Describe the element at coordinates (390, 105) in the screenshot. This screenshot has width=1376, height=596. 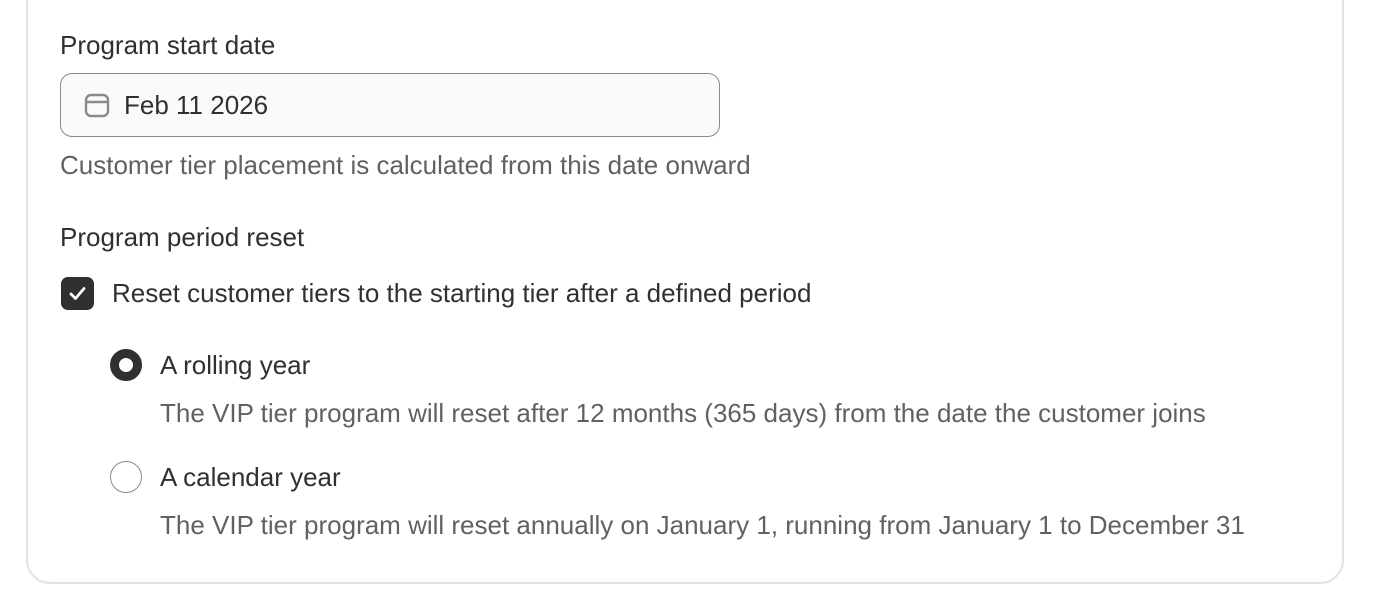
I see `start-date-field: Feb 11 2026` at that location.